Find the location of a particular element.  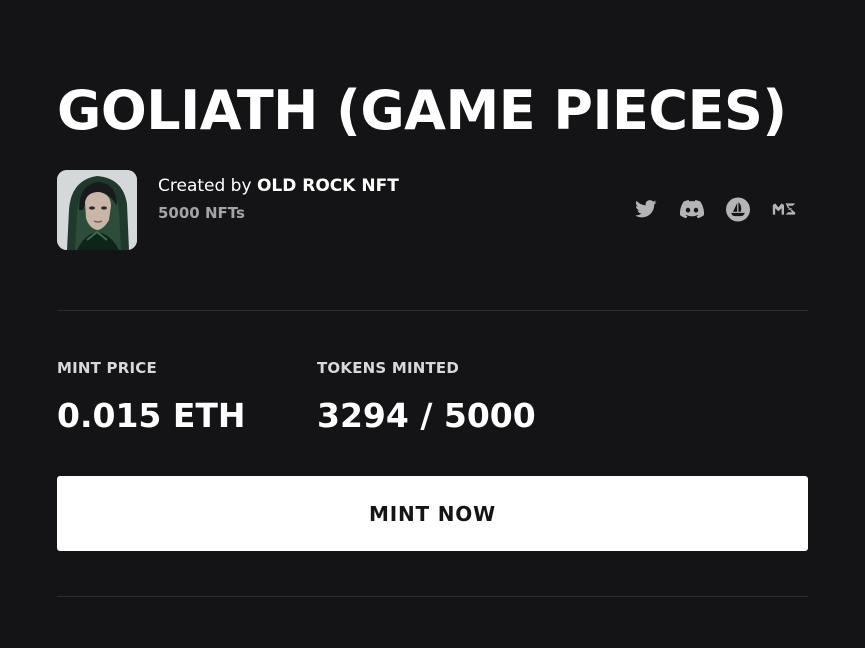

creator-avatar is located at coordinates (97, 210).